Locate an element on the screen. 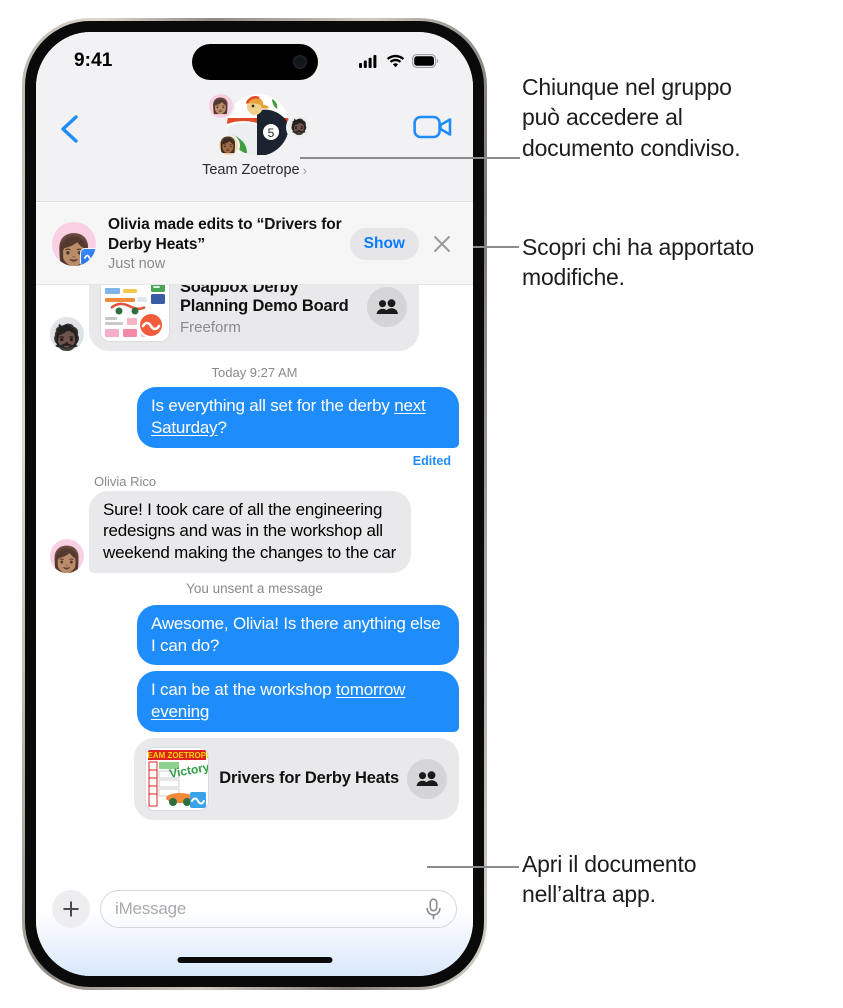  callout-2-line-2: modifiche. is located at coordinates (573, 277).